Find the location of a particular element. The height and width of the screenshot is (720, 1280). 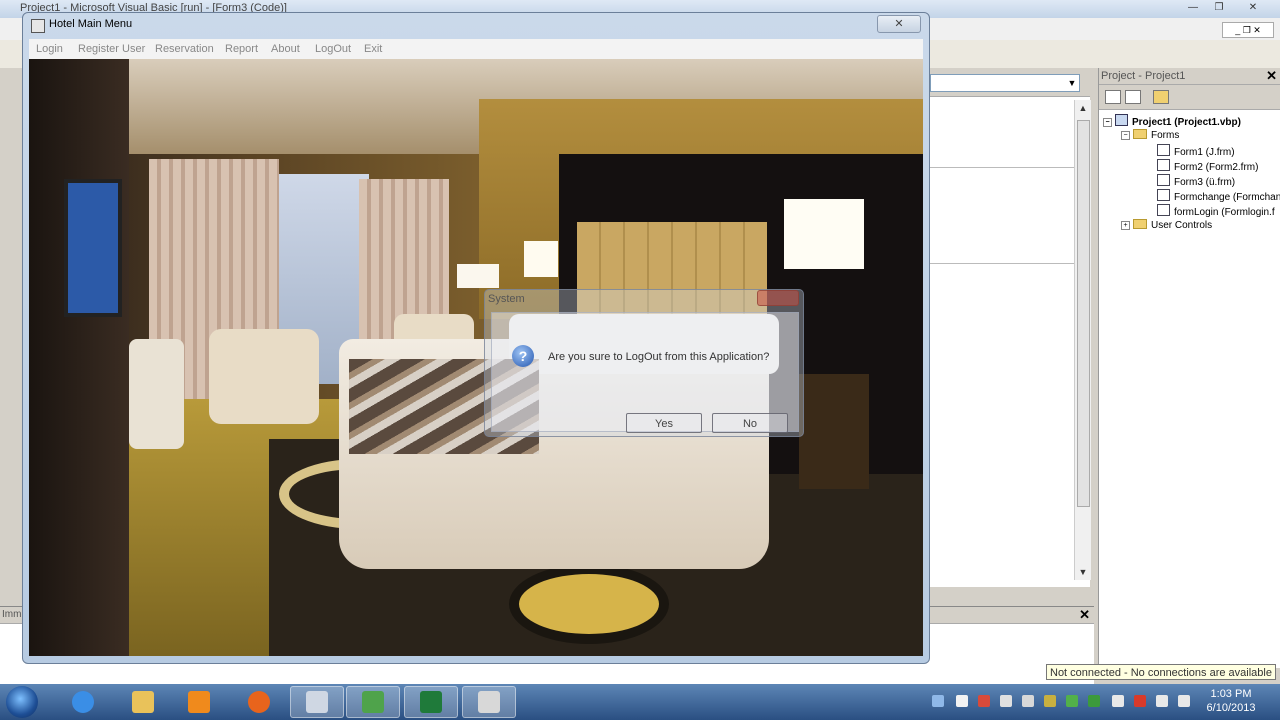

internet-explorer-icon is located at coordinates (83, 702).